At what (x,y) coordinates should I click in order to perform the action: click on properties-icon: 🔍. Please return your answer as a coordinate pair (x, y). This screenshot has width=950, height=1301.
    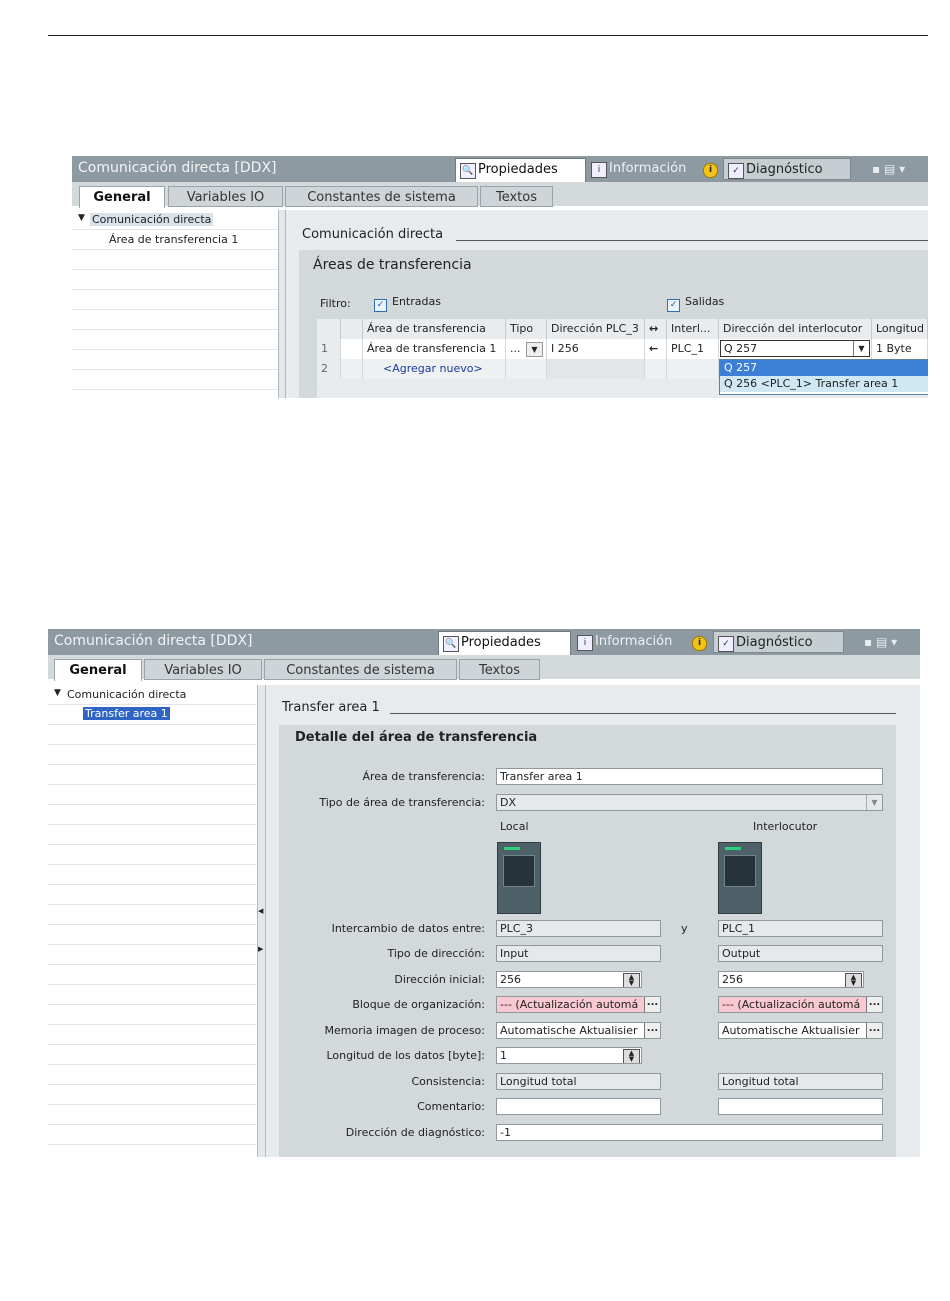
    Looking at the image, I should click on (468, 171).